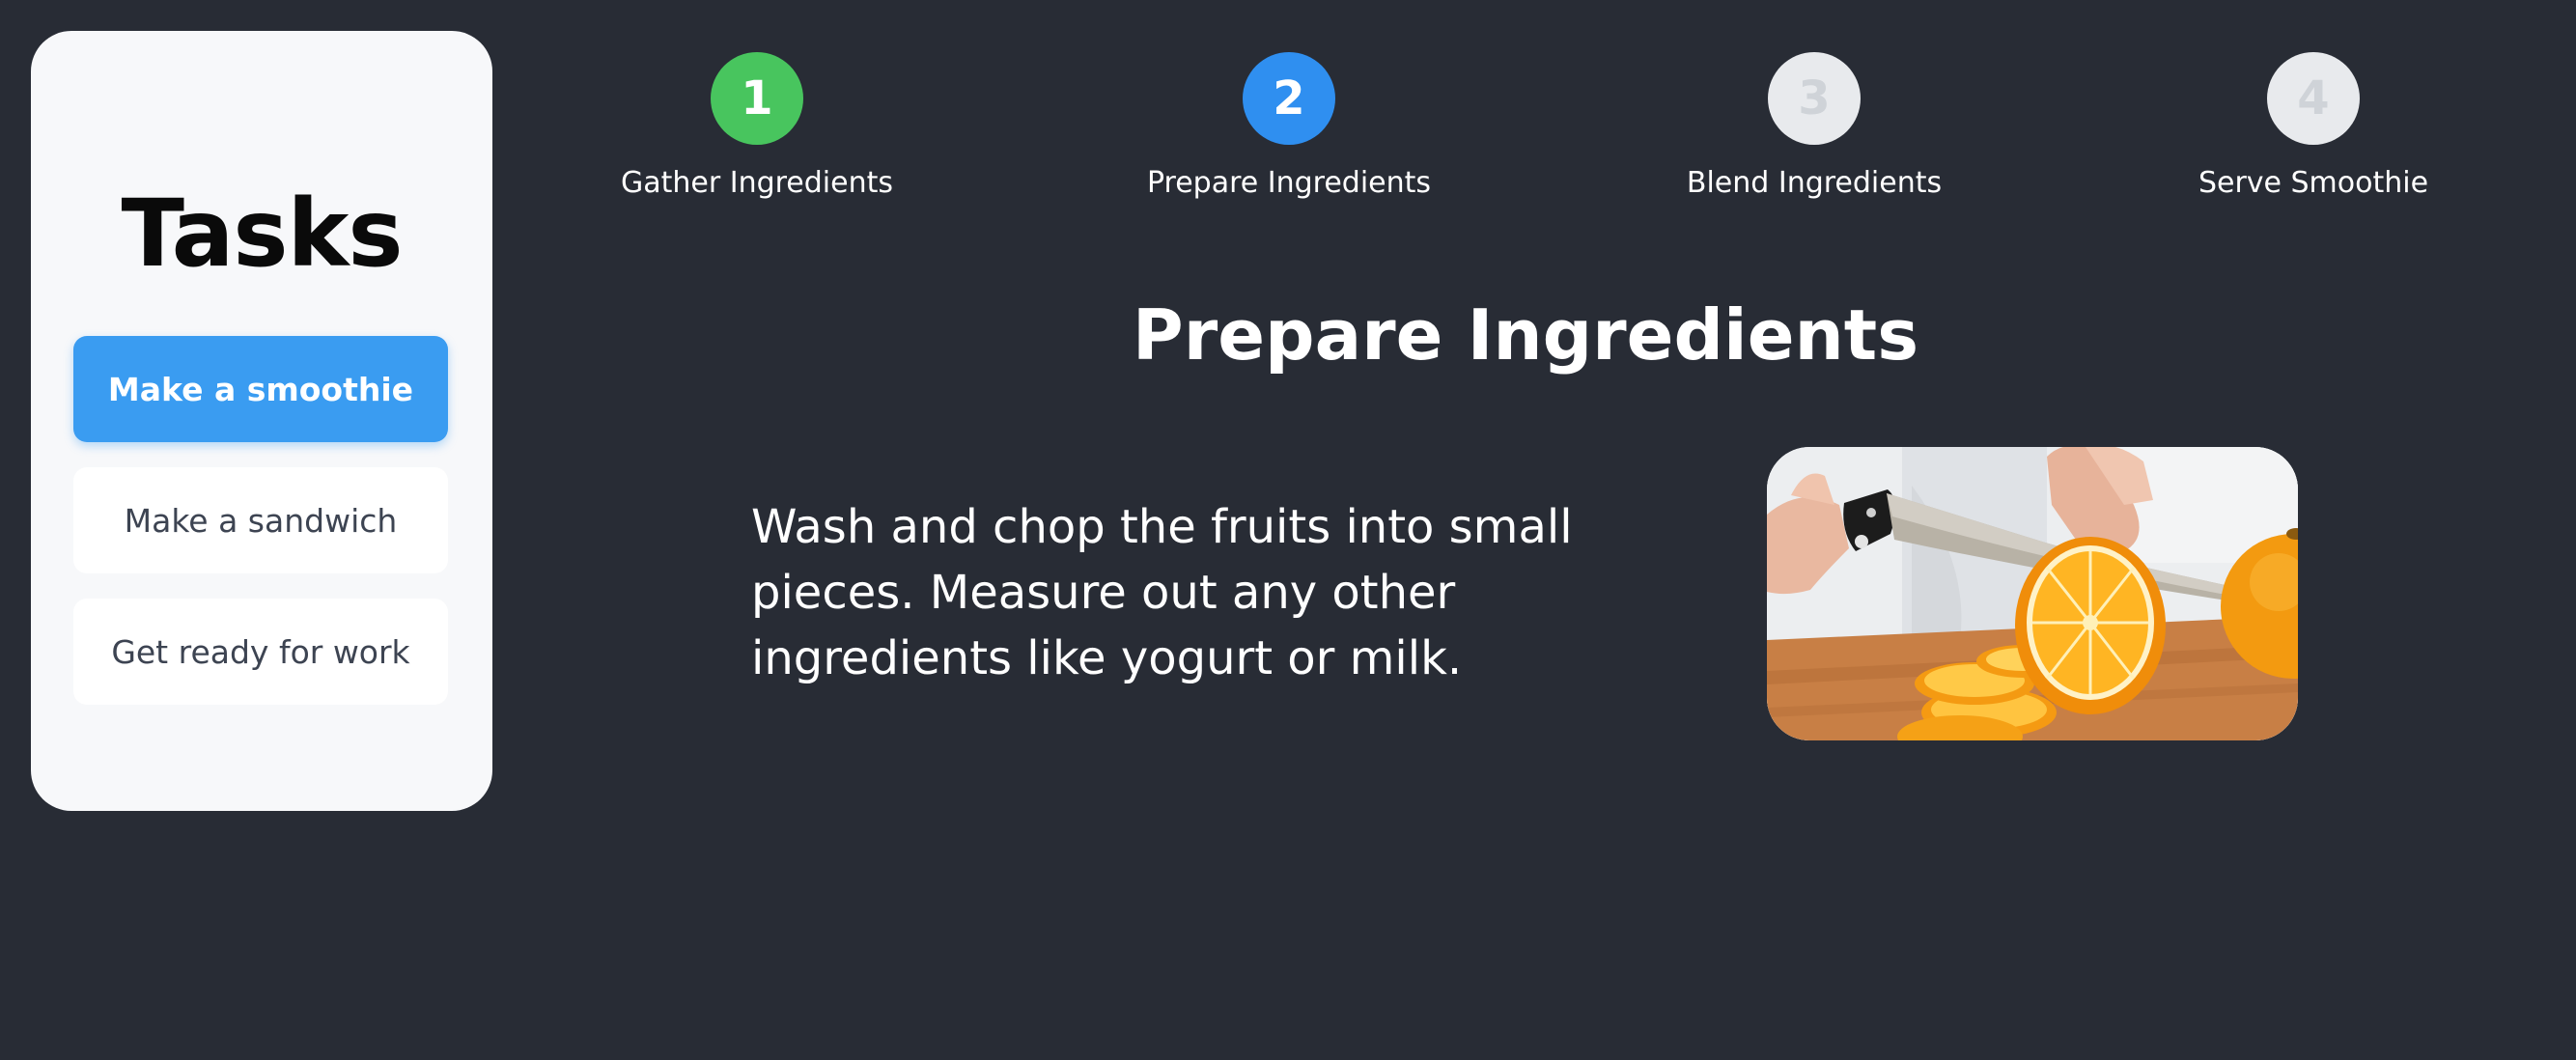 This screenshot has height=1060, width=2576. I want to click on step-label: Serve Smoothie, so click(2313, 183).